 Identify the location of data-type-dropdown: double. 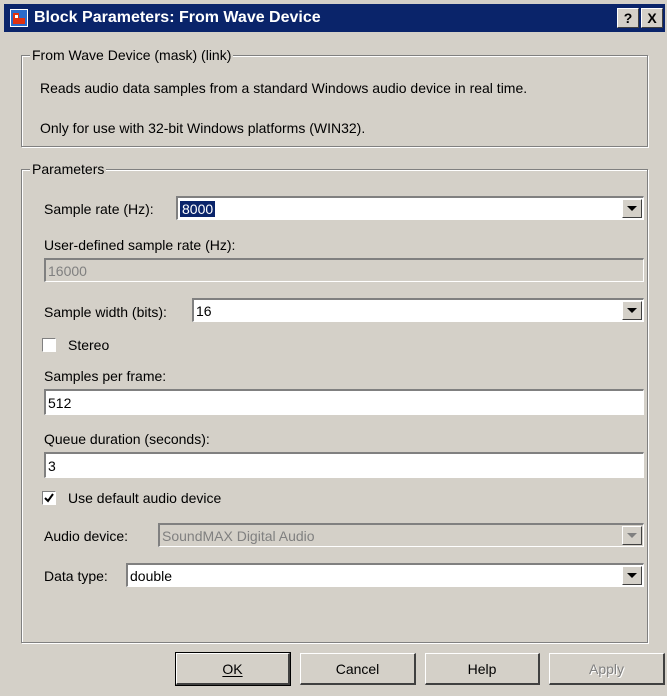
(385, 575).